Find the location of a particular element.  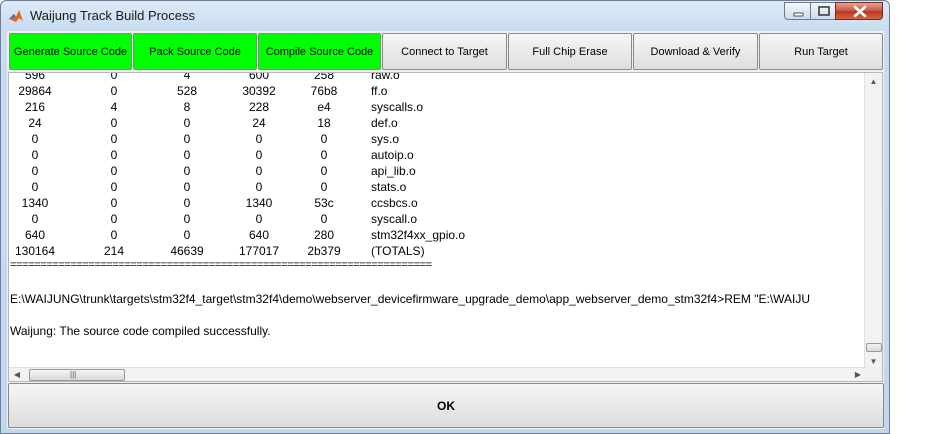

log-table-row: 216 4 8 228 e4 syscalls.o is located at coordinates (289, 108).